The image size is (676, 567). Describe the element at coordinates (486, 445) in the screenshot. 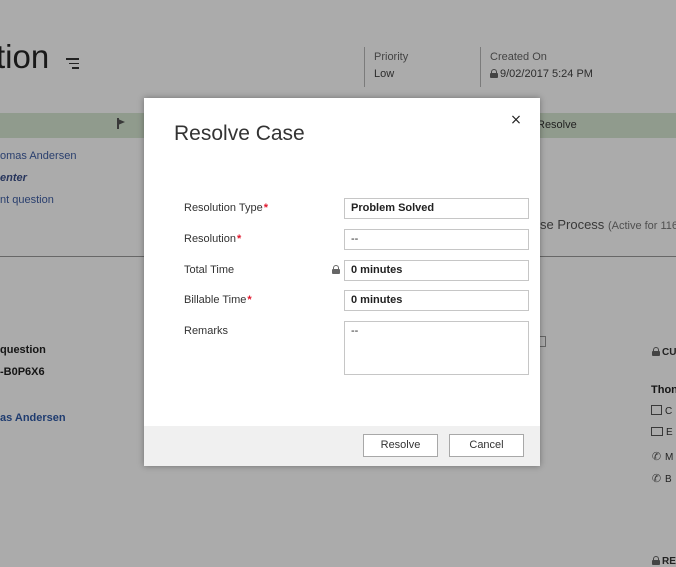

I see `cancel-button: Cancel` at that location.